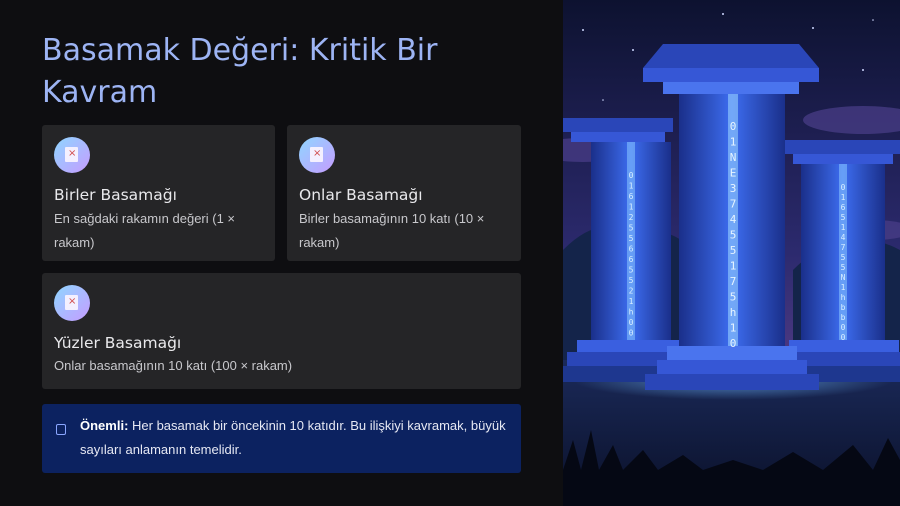  What do you see at coordinates (145, 230) in the screenshot?
I see `card-description: En sağdaki rakamın değeri (1 × rakam)` at bounding box center [145, 230].